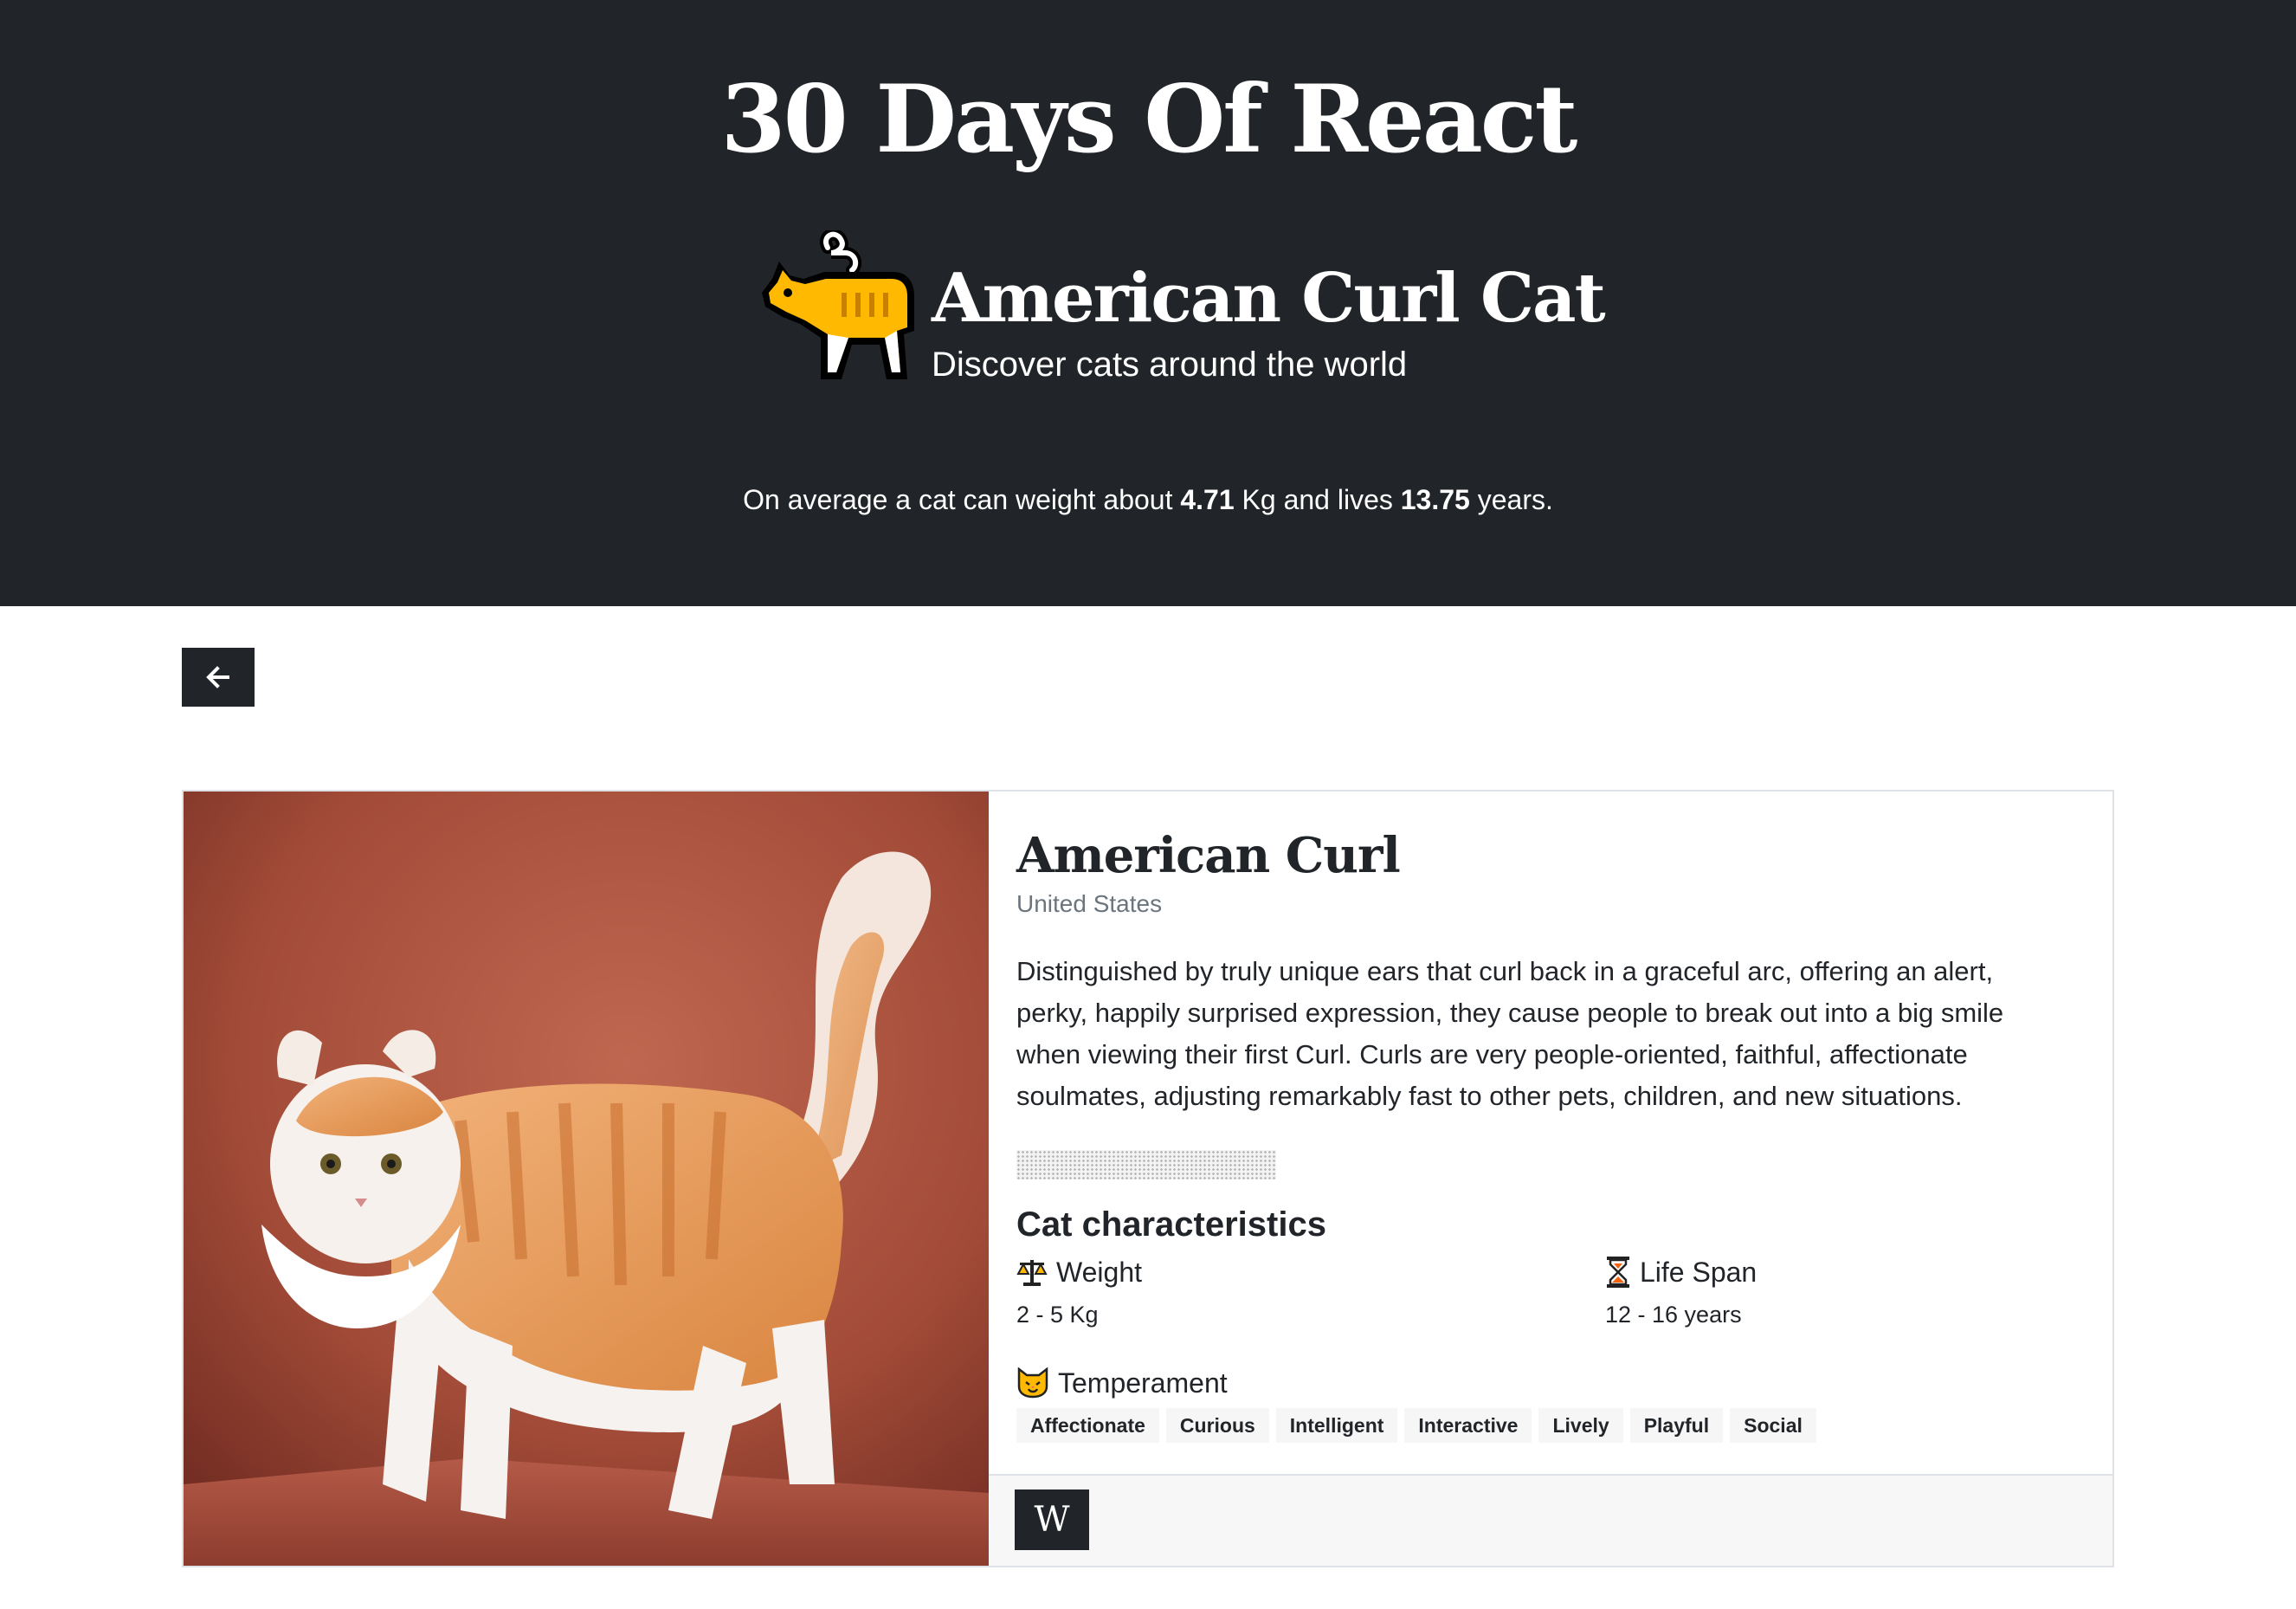 This screenshot has height=1609, width=2296. I want to click on brand-subtitle: Discover cats around the world, so click(1170, 365).